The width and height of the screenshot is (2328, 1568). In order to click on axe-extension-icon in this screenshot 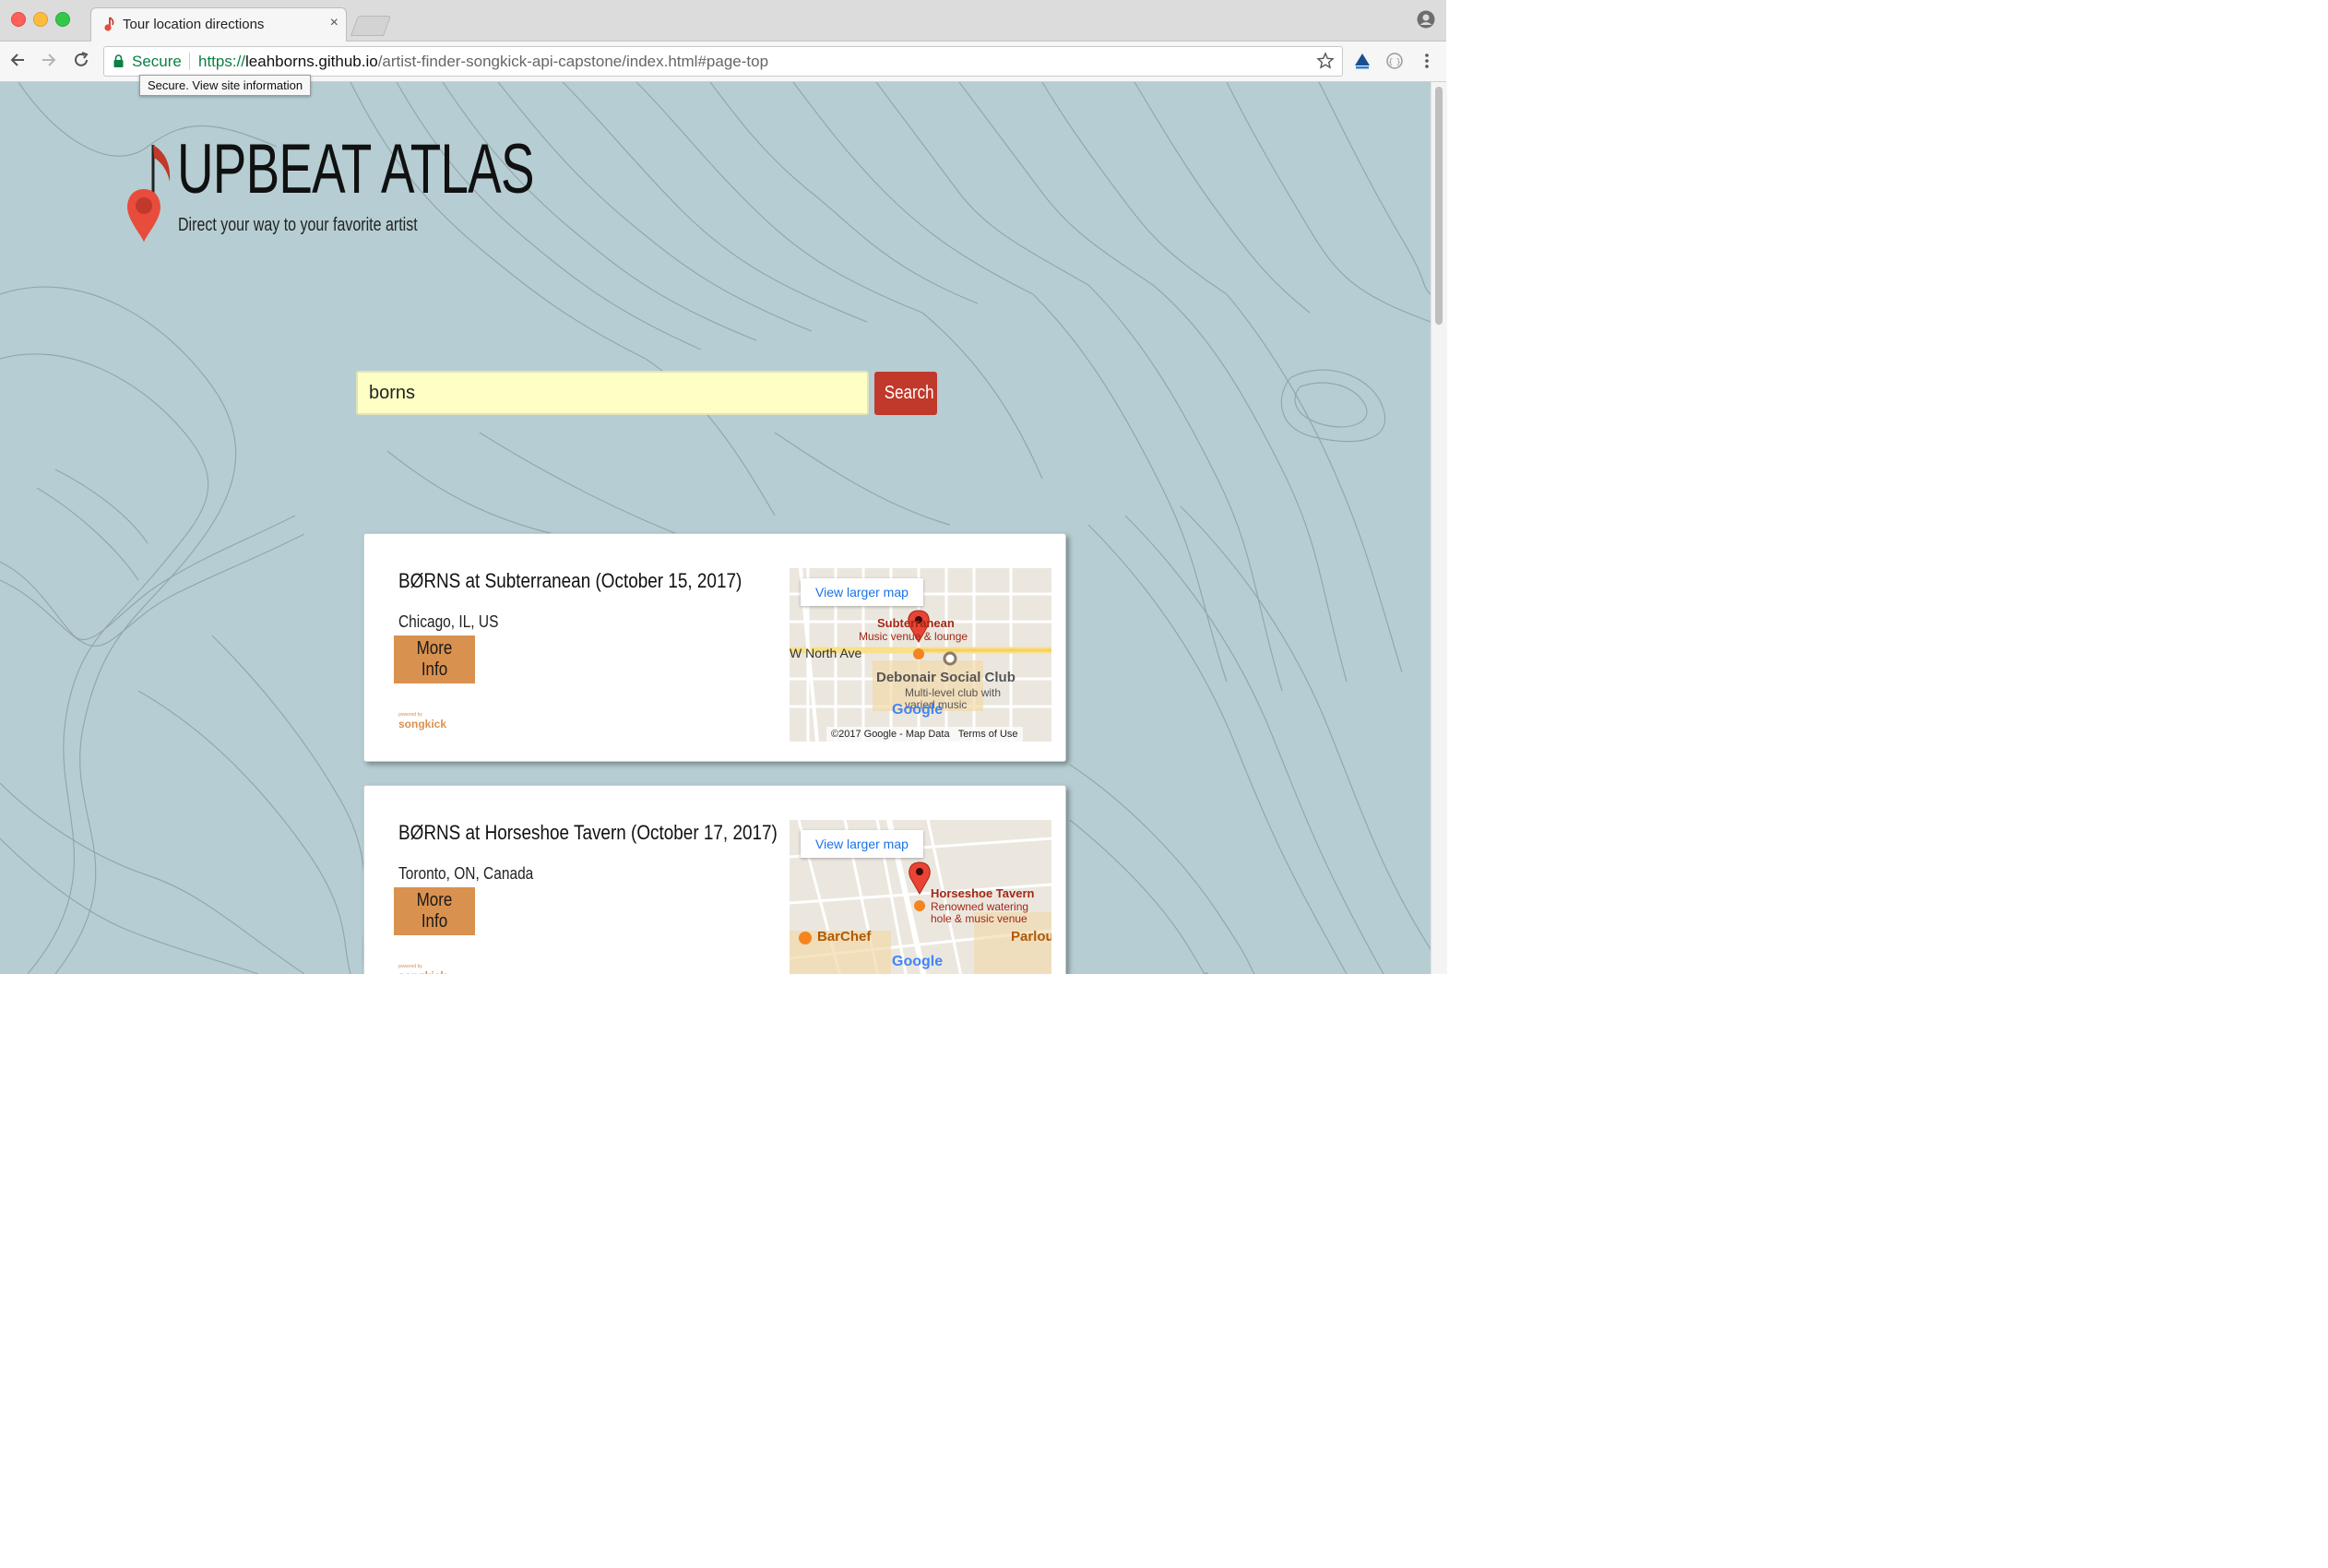, I will do `click(1362, 61)`.